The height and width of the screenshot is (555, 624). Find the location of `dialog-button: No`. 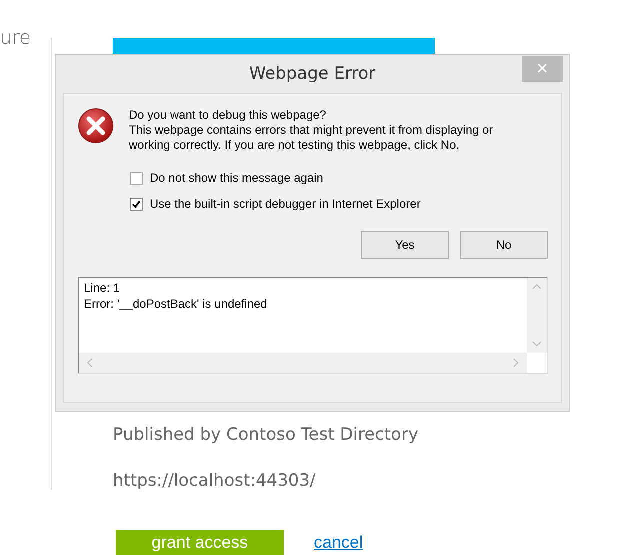

dialog-button: No is located at coordinates (504, 245).